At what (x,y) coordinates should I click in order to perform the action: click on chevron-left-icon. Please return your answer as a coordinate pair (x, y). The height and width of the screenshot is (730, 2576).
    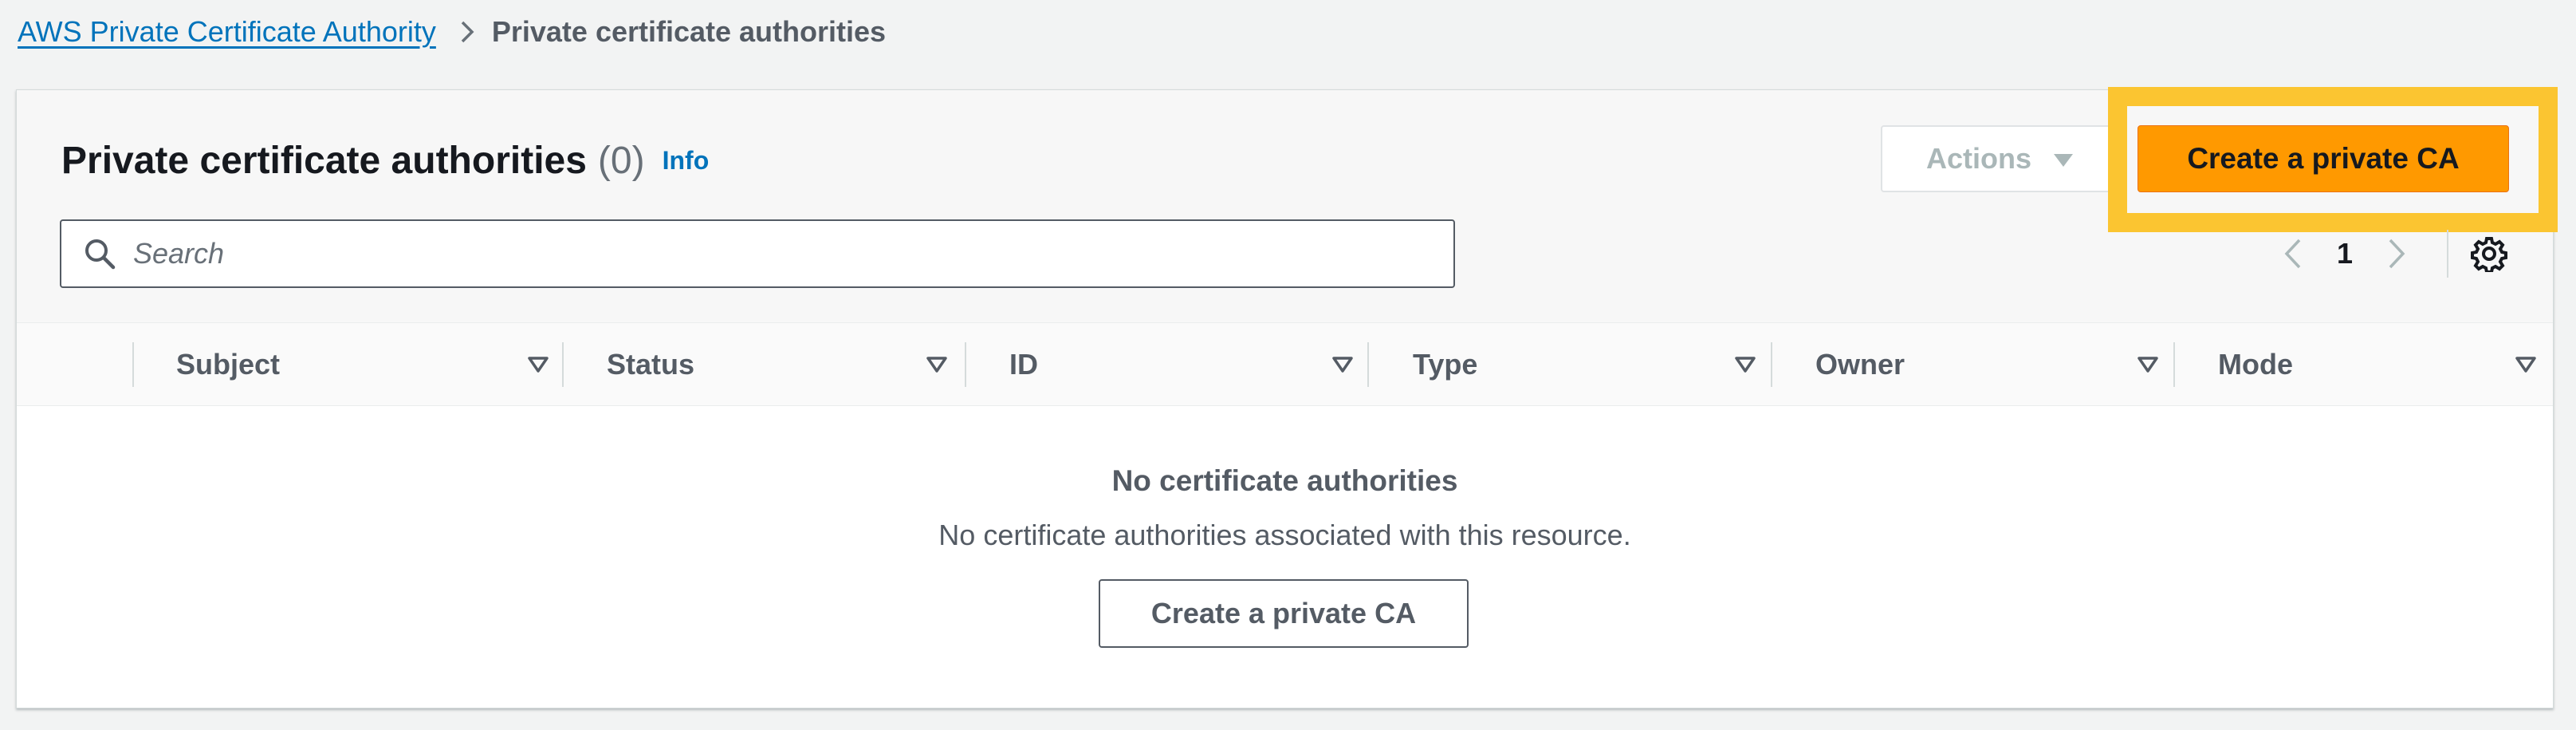
    Looking at the image, I should click on (2293, 254).